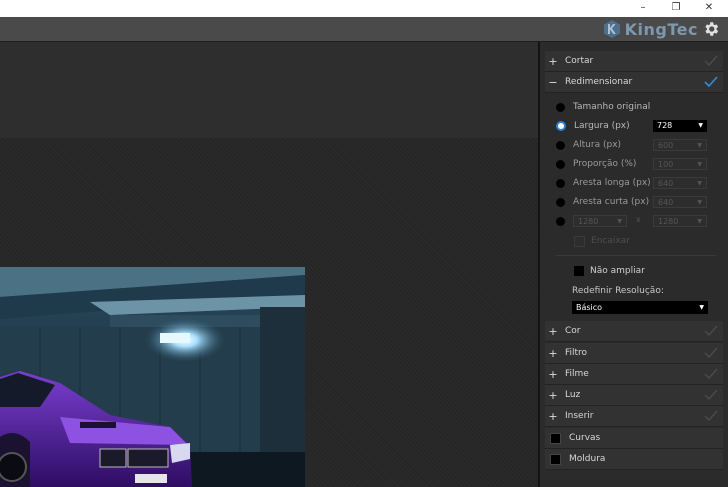 The width and height of the screenshot is (728, 487). I want to click on option-no-enlarge: Não ampliar, so click(651, 271).